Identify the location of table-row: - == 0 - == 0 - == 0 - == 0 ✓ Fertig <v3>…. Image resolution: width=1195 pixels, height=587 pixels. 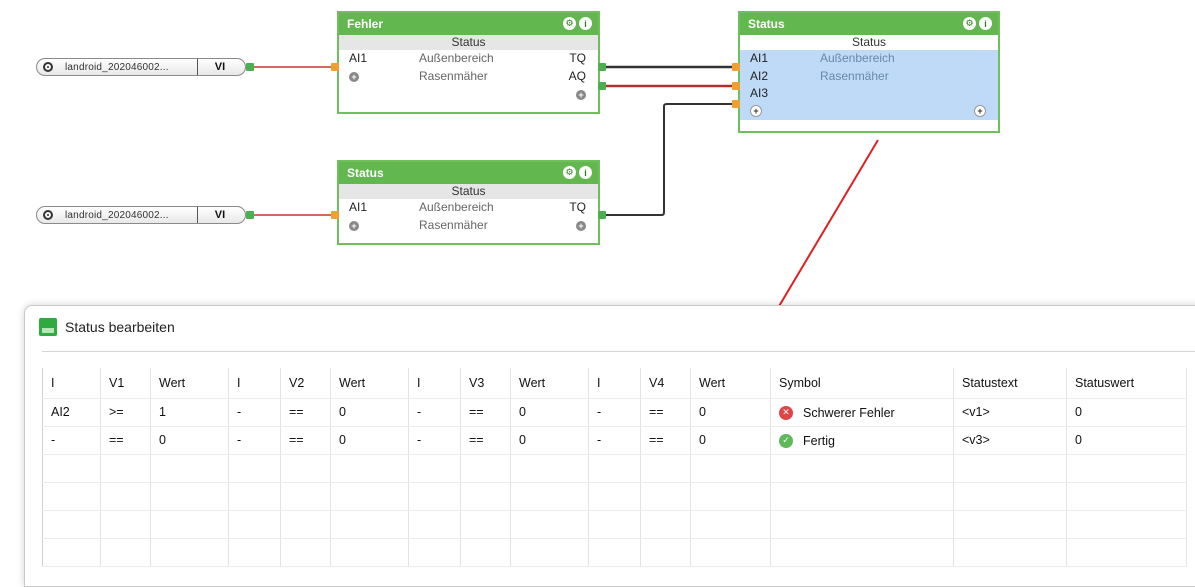
(614, 440).